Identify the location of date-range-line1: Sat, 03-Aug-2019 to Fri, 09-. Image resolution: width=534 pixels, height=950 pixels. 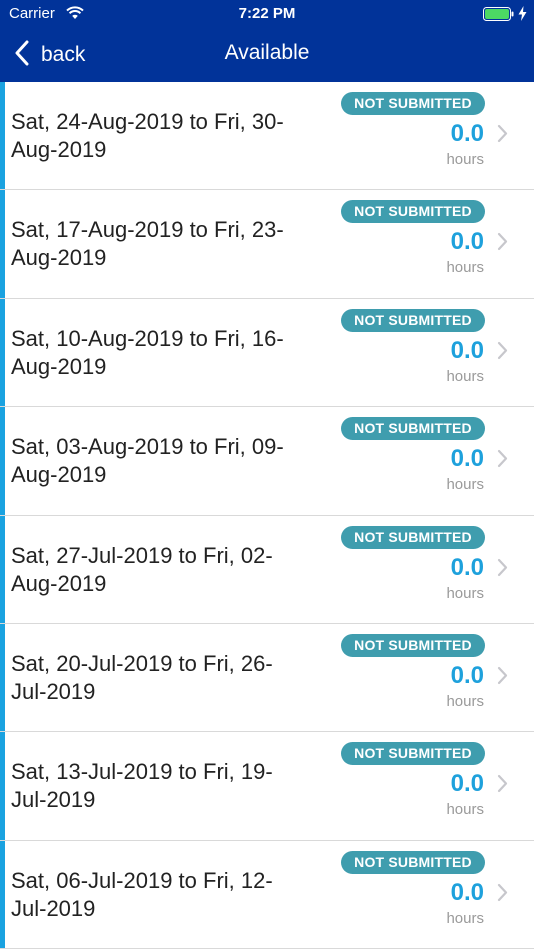
(147, 447).